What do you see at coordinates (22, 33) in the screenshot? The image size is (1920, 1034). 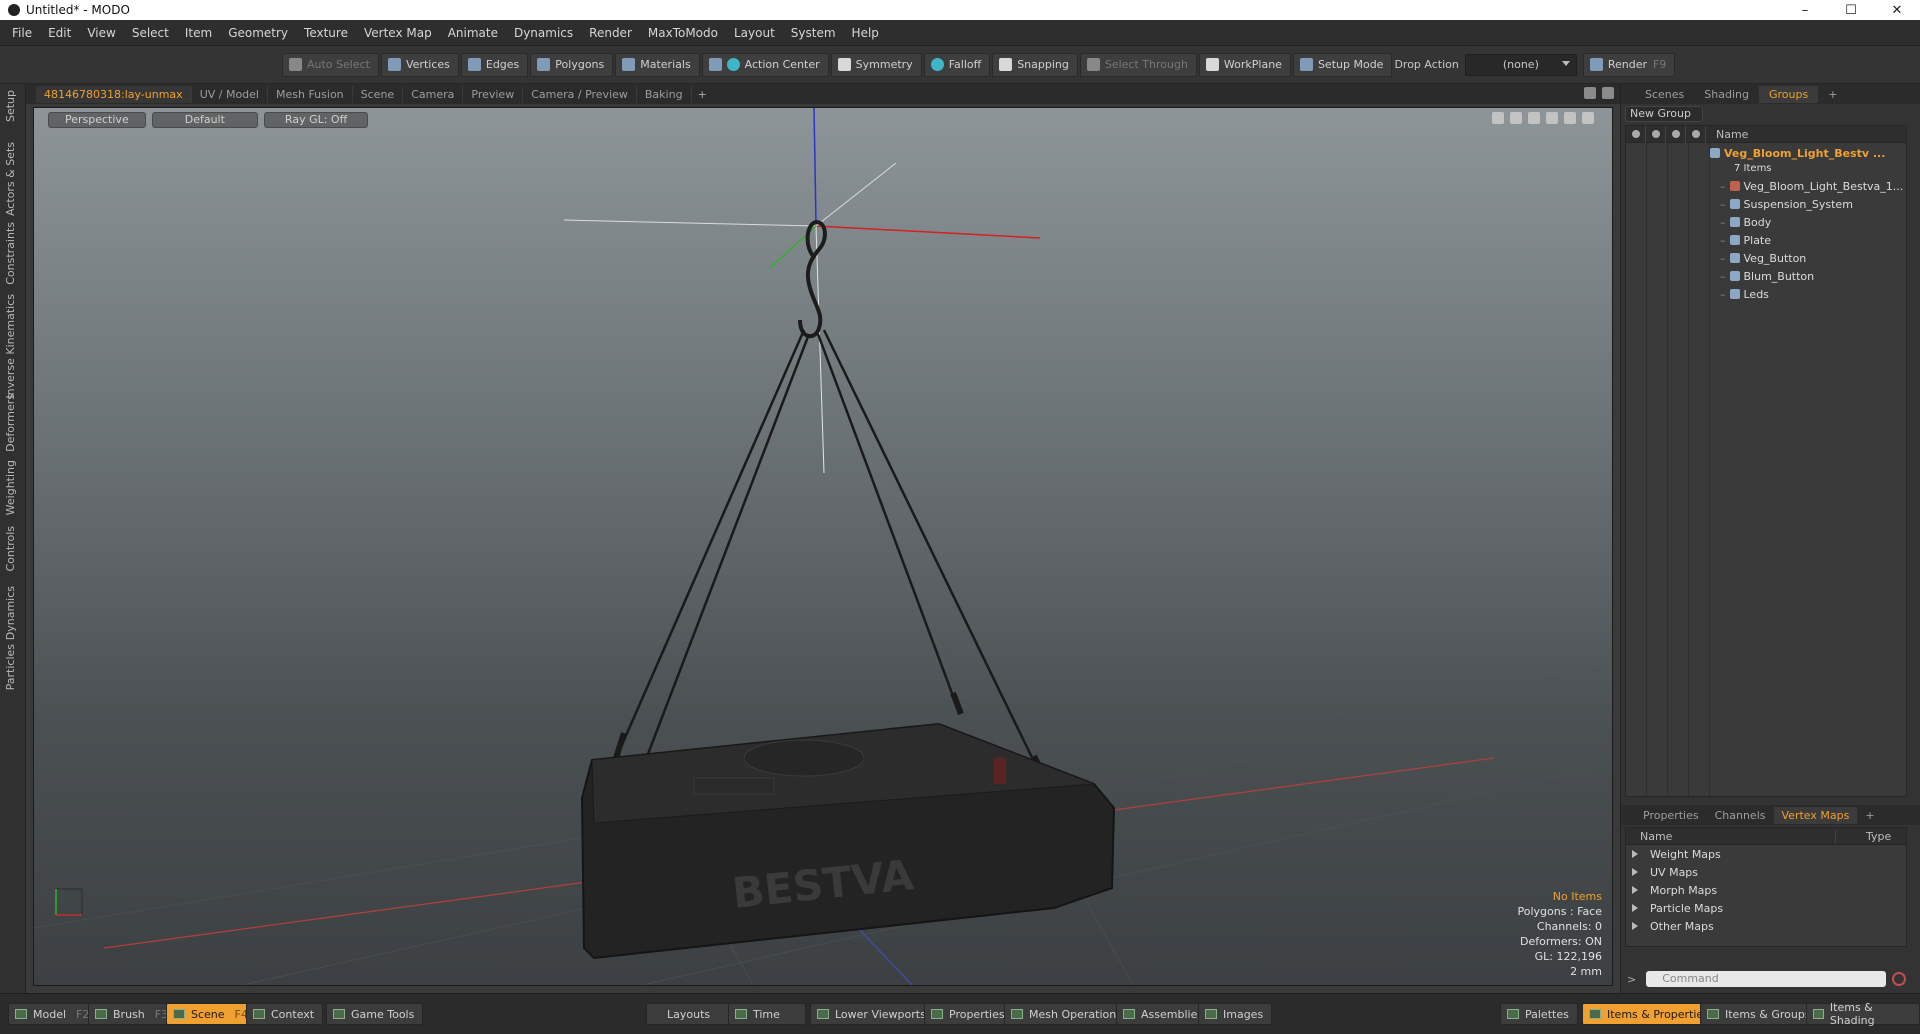 I see `menu-file: File` at bounding box center [22, 33].